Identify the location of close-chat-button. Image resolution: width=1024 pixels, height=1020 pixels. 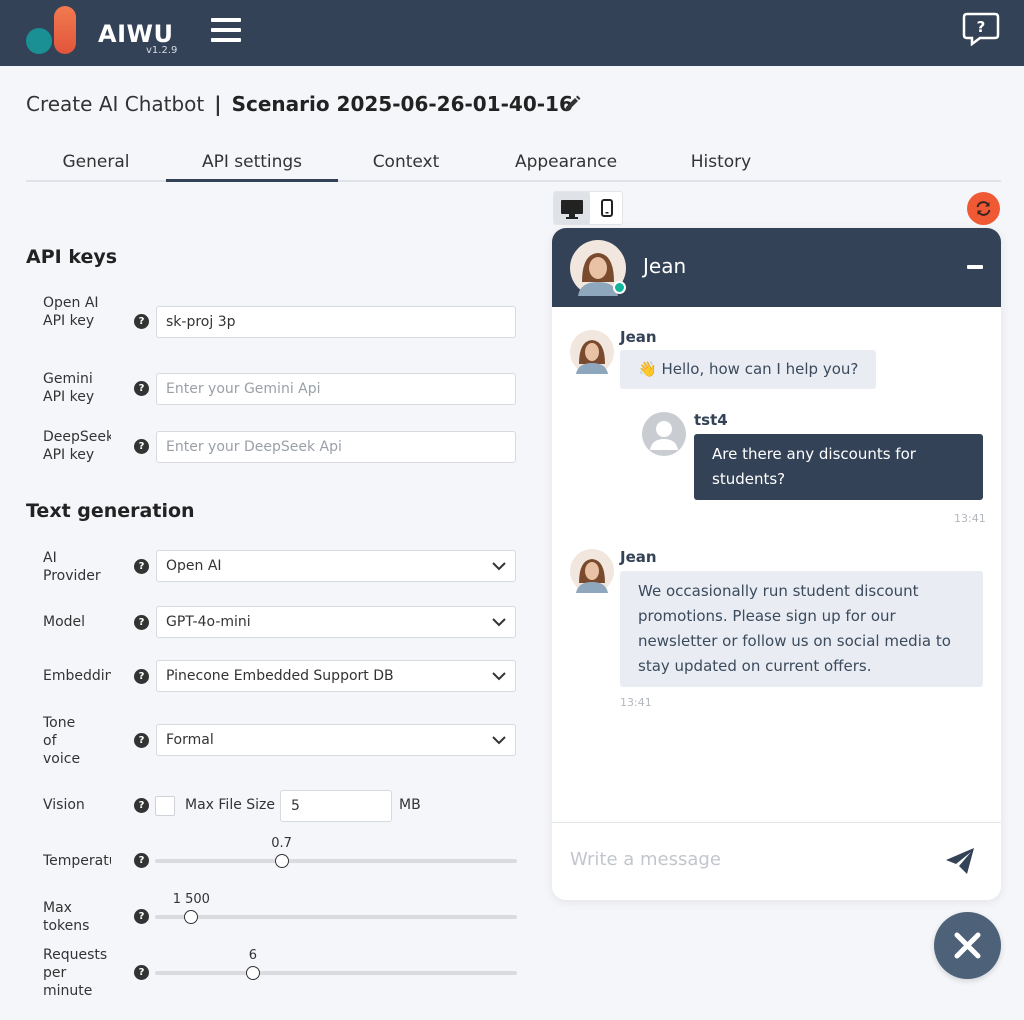
(967, 945).